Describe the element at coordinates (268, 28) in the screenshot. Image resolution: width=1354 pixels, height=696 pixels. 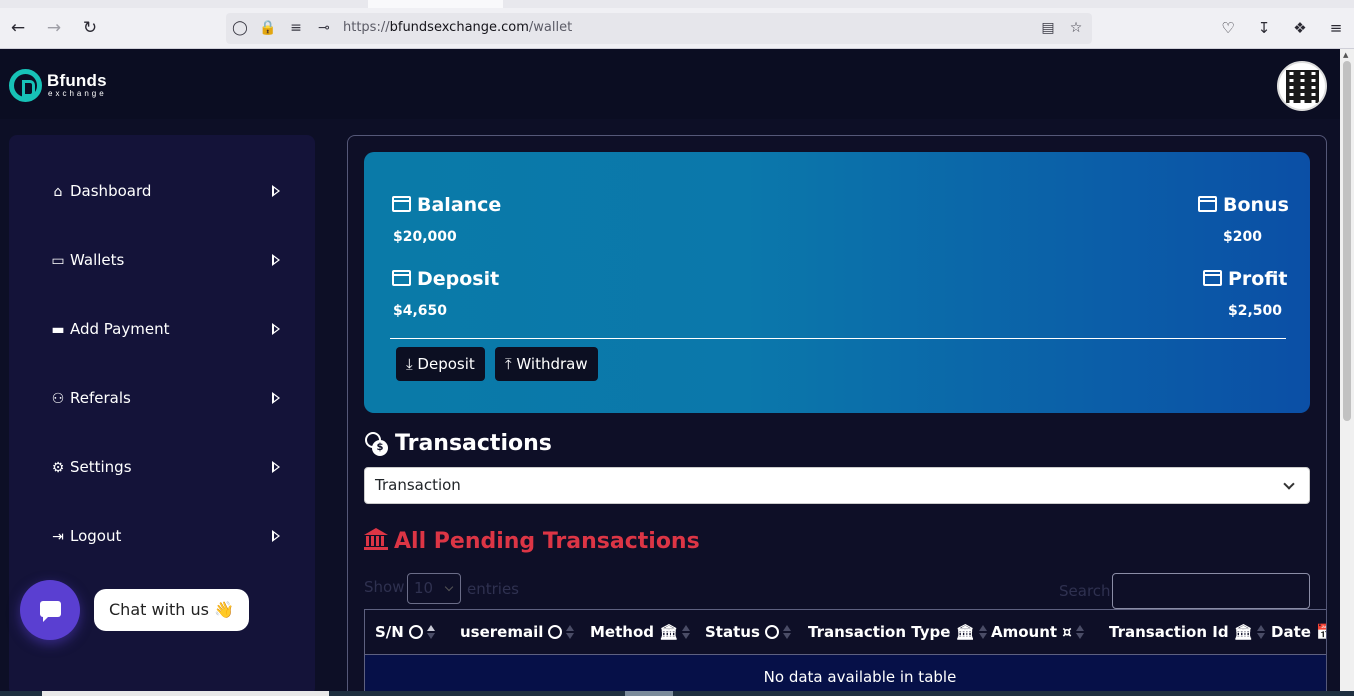
I see `lock-icon: 🔒` at that location.